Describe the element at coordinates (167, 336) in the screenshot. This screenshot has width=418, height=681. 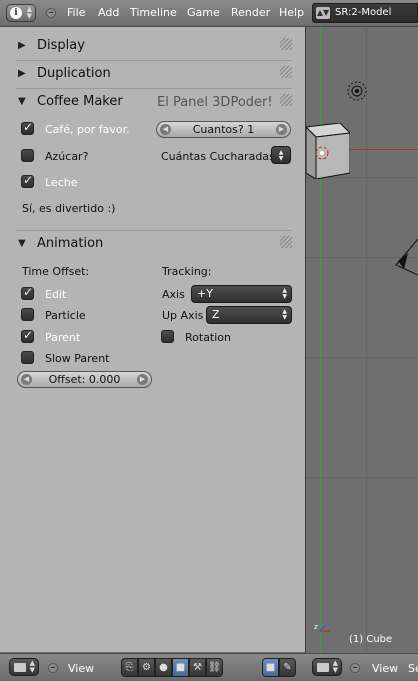
I see `rotation-checkbox` at that location.